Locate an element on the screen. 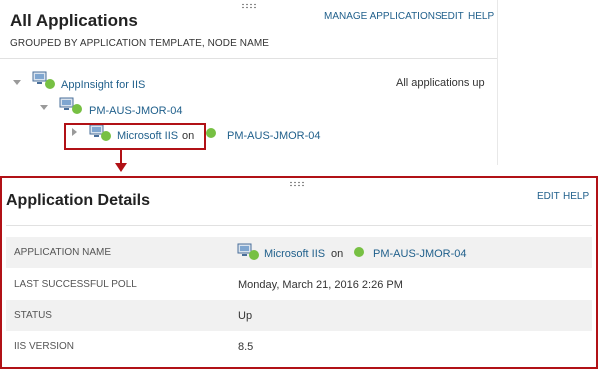  row-value: Monday, March 21, 2016 2:26 PM is located at coordinates (320, 285).